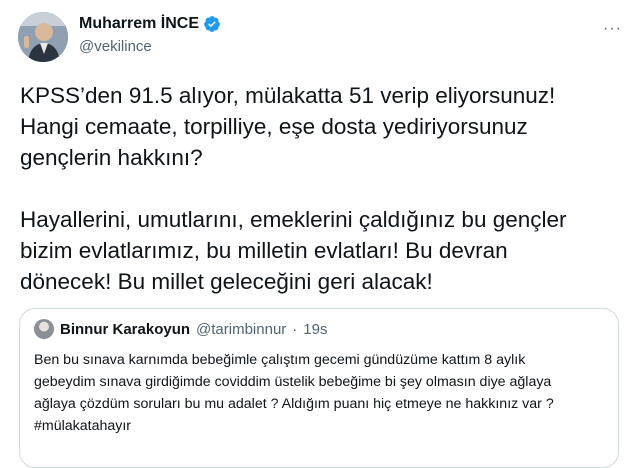  What do you see at coordinates (241, 329) in the screenshot?
I see `quoted-author-handle: @tarimbinnur` at bounding box center [241, 329].